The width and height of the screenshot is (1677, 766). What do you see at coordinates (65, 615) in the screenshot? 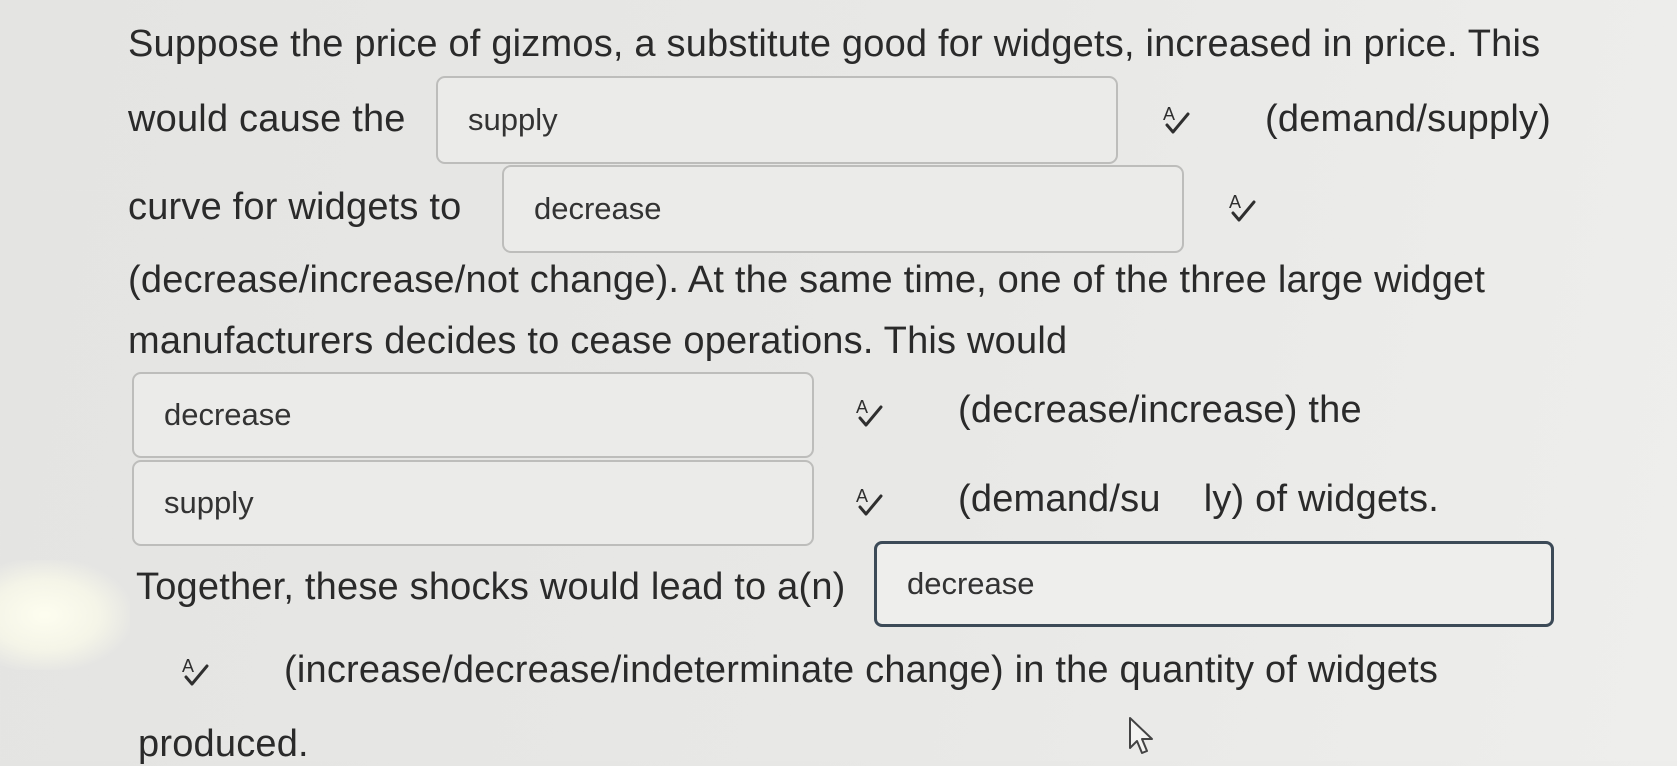
I see `screen-glare` at bounding box center [65, 615].